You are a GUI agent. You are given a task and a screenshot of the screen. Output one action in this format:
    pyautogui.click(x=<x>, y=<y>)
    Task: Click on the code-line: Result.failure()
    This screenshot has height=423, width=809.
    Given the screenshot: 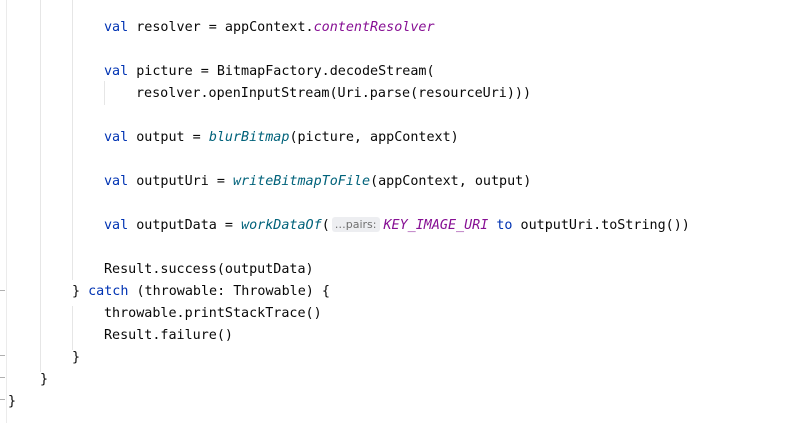 What is the action you would take?
    pyautogui.click(x=168, y=336)
    